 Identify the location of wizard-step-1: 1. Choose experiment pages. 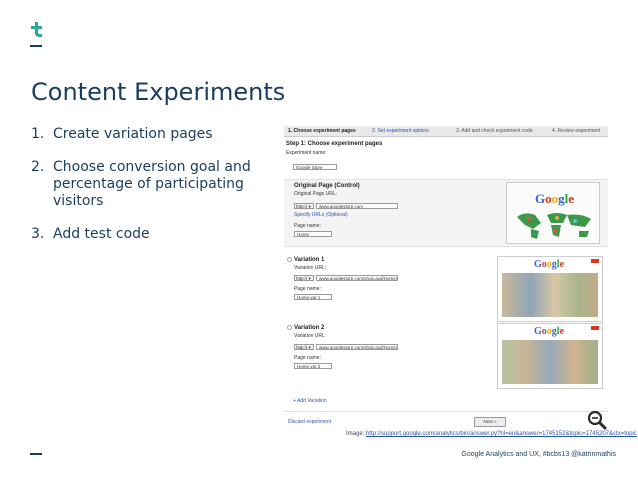
(322, 131).